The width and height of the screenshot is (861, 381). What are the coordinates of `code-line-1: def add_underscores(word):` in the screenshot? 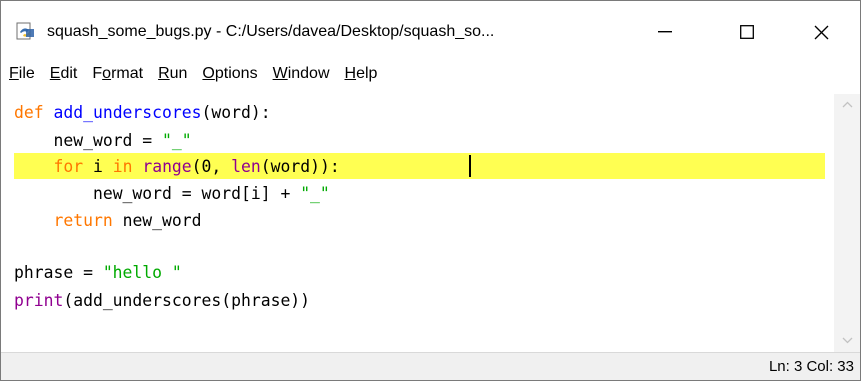 It's located at (142, 112).